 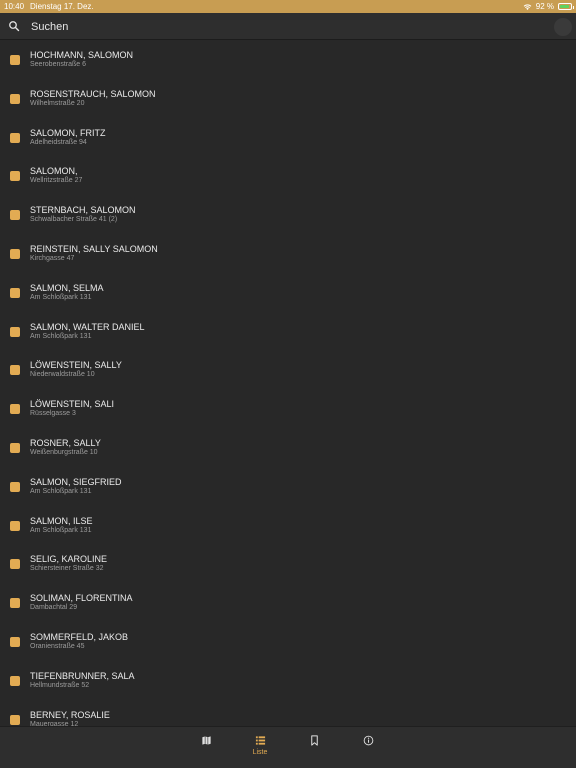 I want to click on list-item-name: BERNEY, ROSALIE, so click(x=70, y=714).